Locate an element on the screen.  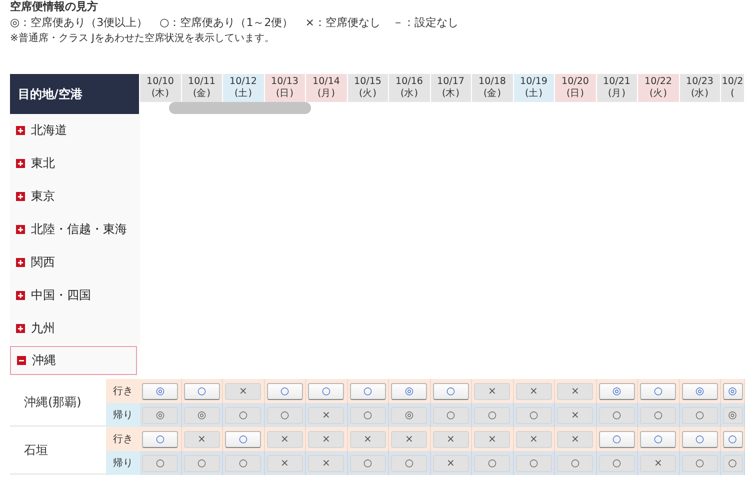
legend-item: ◎：空席便あり（3便以上） is located at coordinates (79, 23).